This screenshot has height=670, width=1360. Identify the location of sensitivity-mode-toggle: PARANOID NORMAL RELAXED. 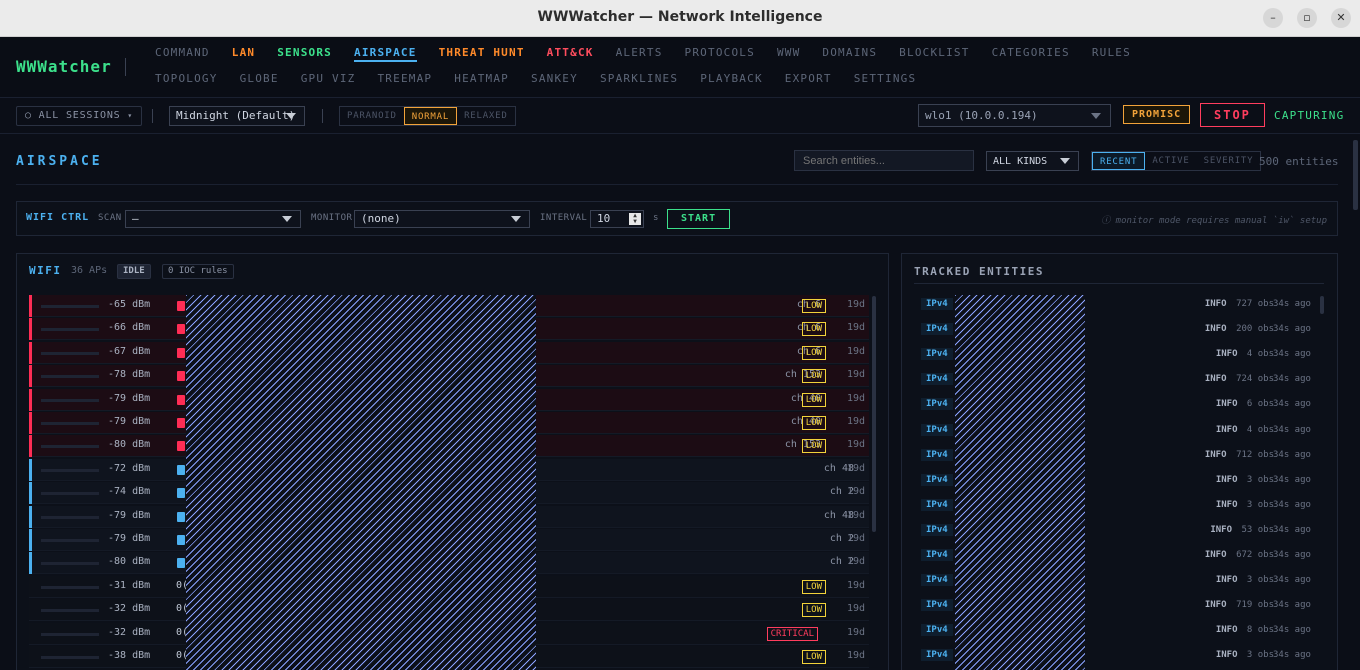
(427, 116).